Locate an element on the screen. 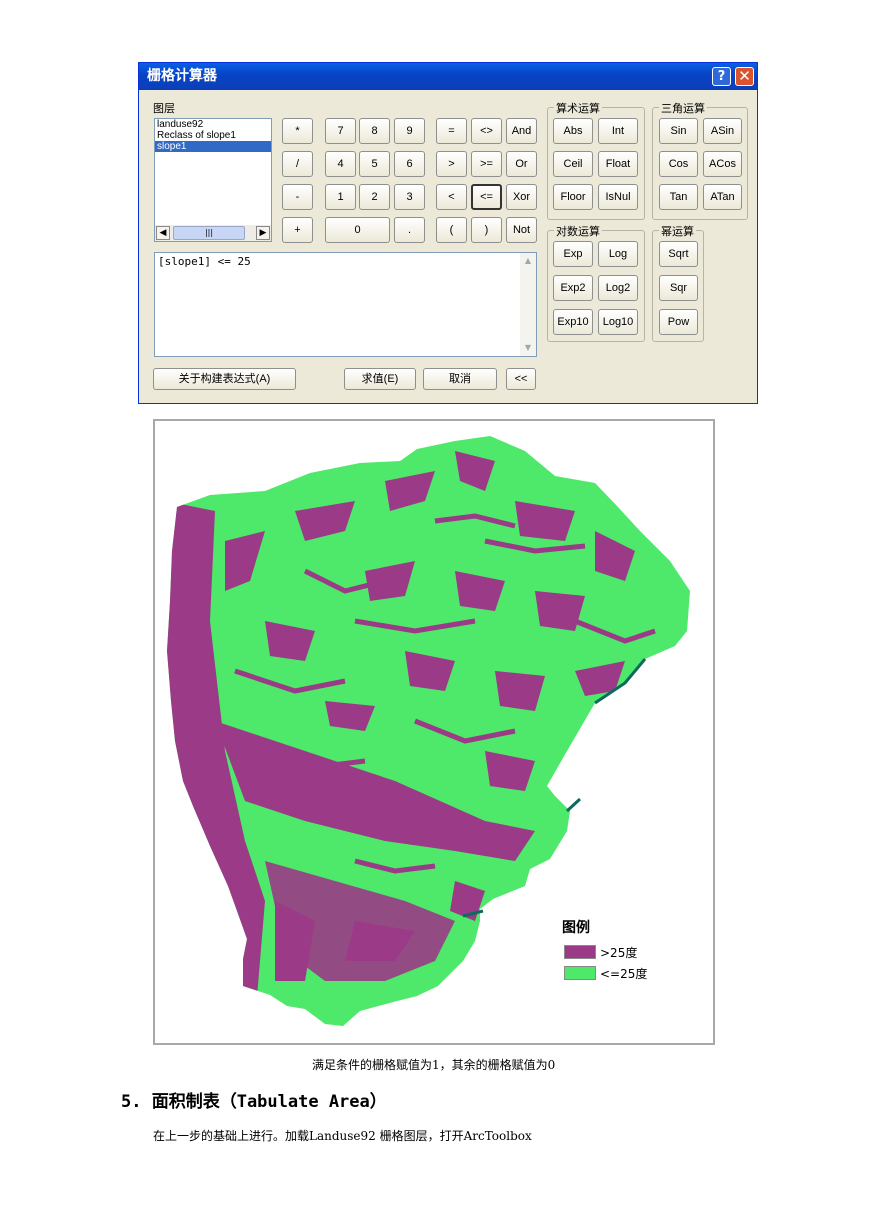 The width and height of the screenshot is (869, 1228). keypad-plus-button: + is located at coordinates (297, 230).